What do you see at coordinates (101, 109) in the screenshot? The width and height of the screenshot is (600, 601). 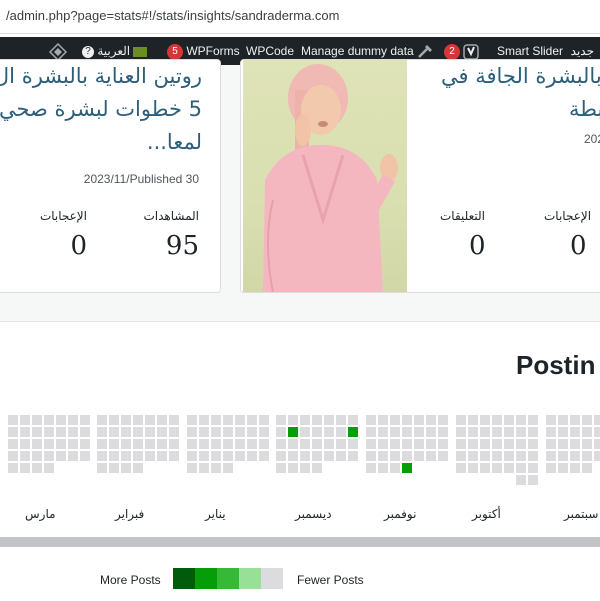 I see `post-title-line-2: 5 خطوات لبشرة صحي` at bounding box center [101, 109].